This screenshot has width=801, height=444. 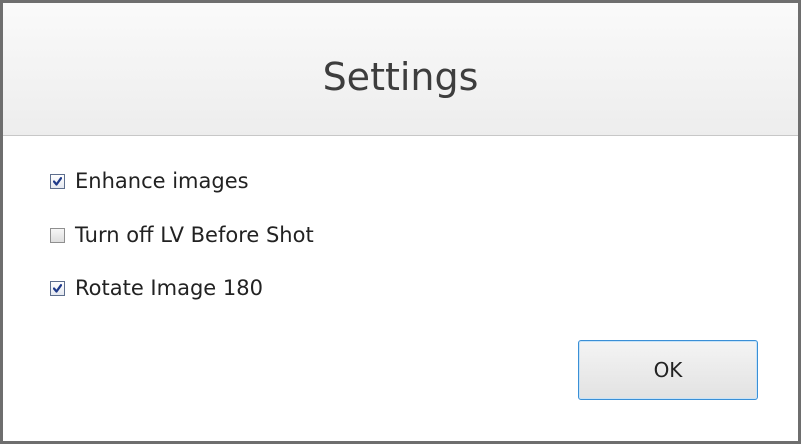 I want to click on enhance-images-checkbox, so click(x=57, y=181).